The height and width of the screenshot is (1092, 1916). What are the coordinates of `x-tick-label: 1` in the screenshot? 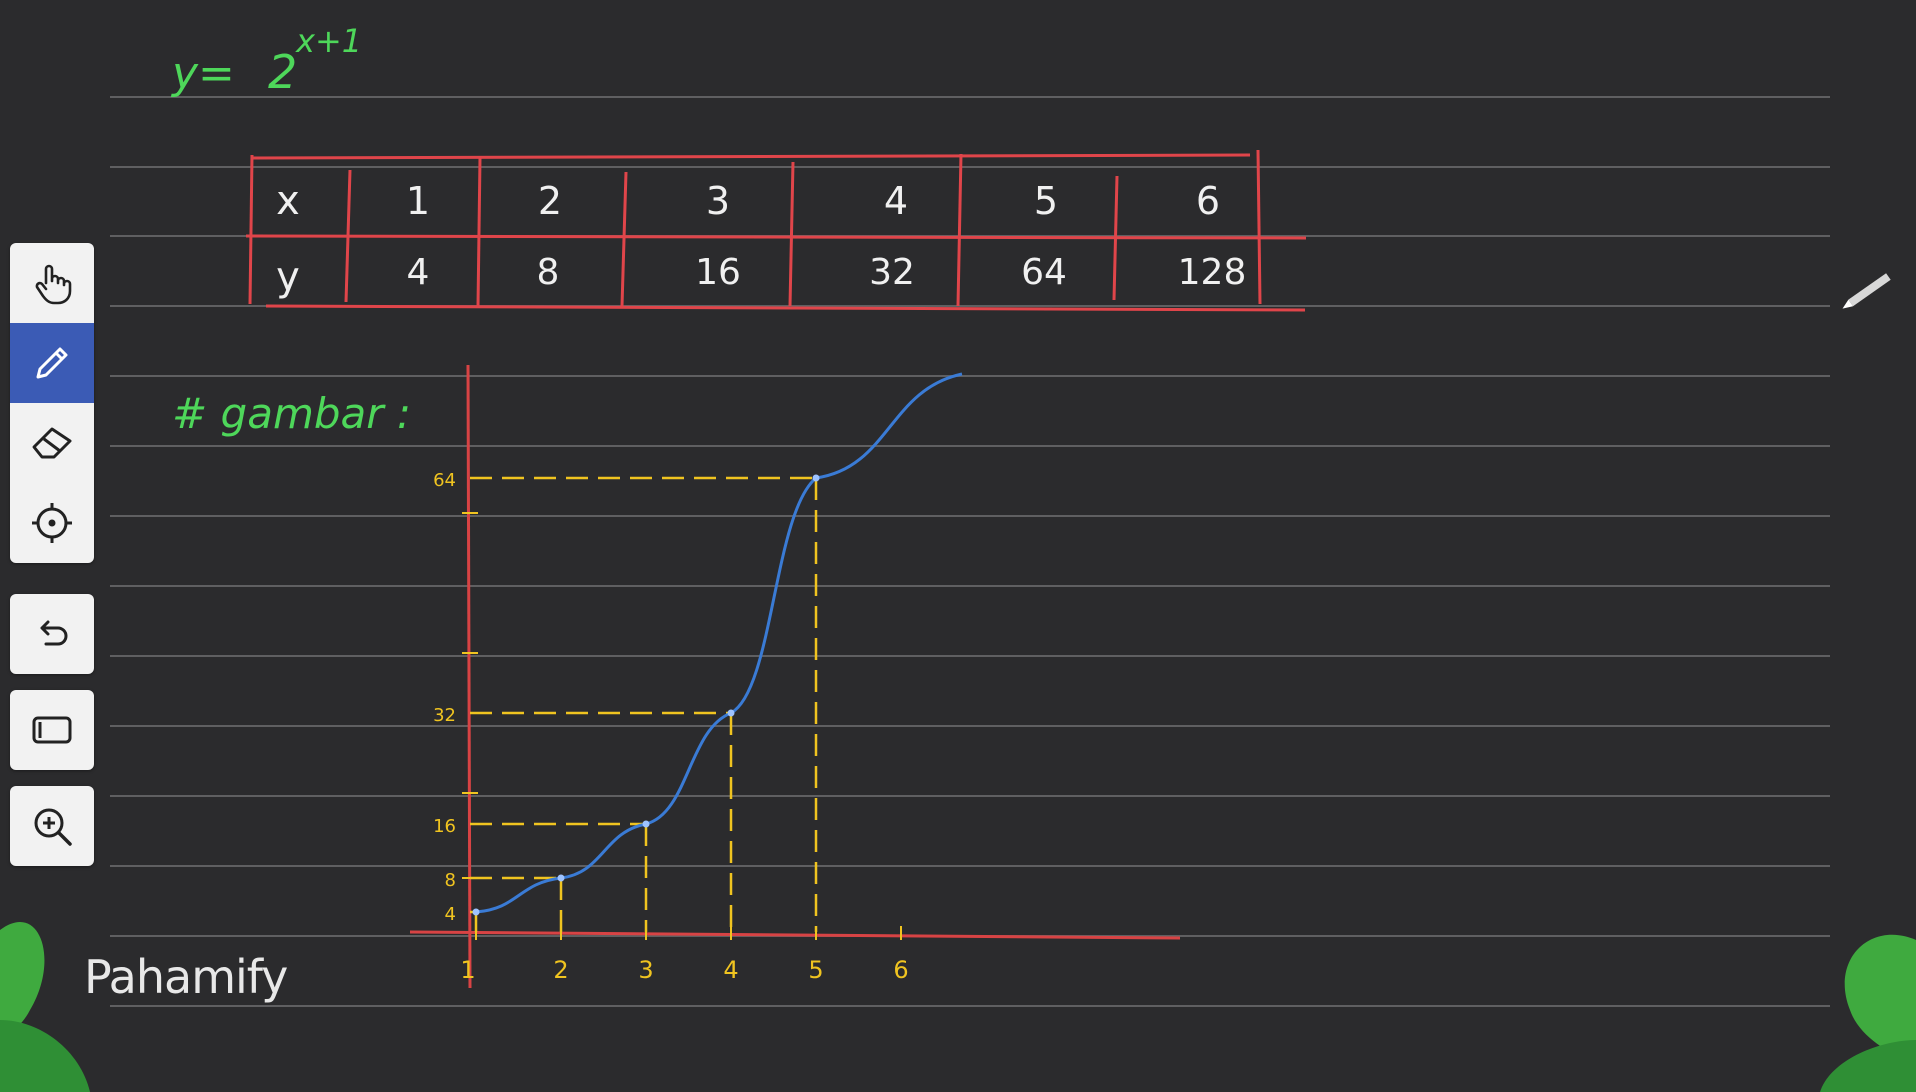 It's located at (467, 970).